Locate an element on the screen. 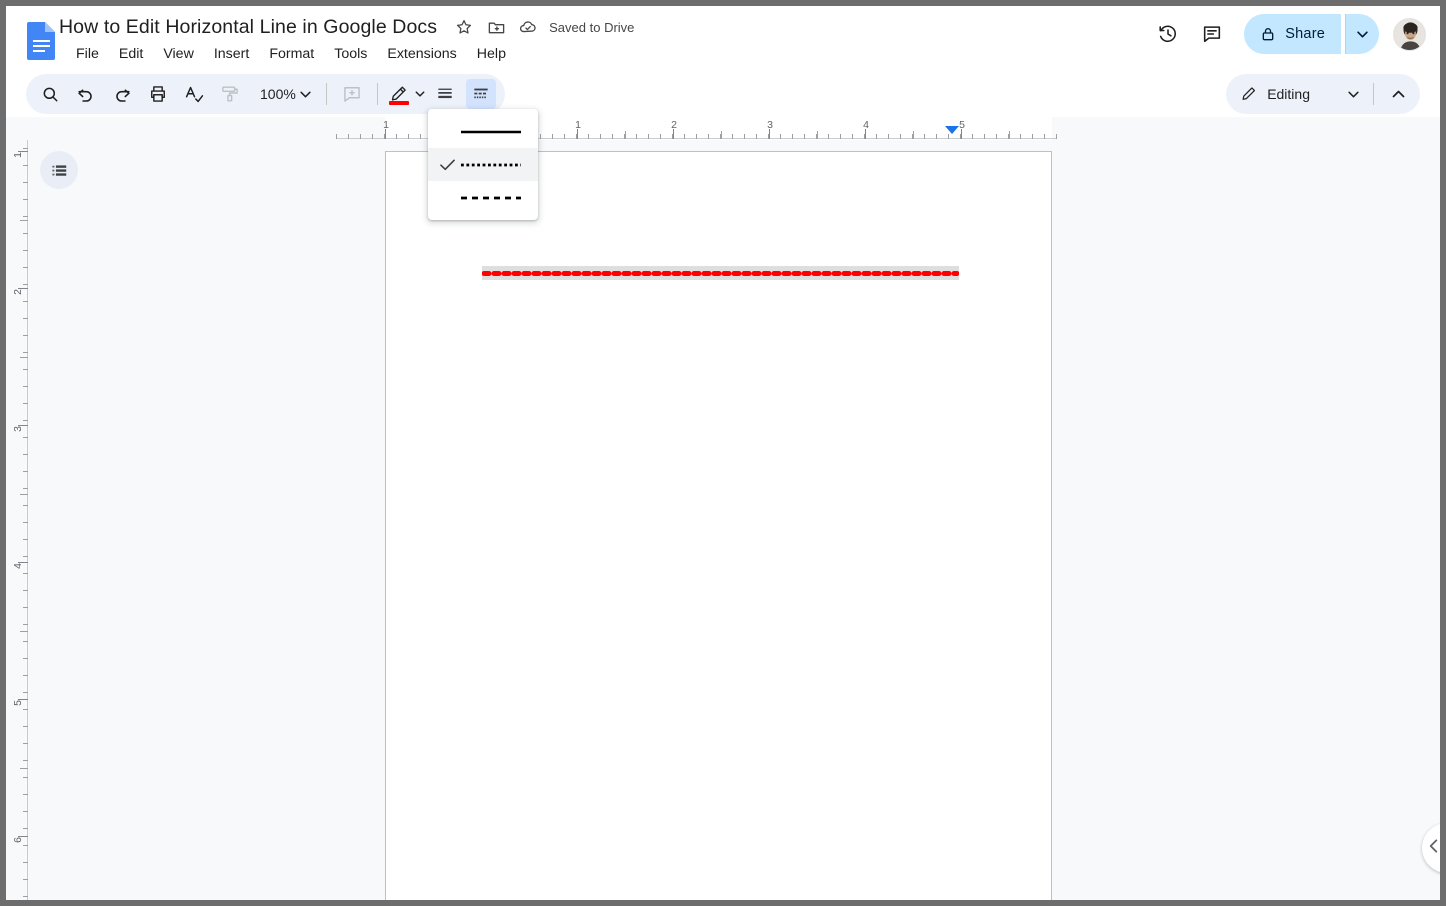  border-dash-option-dashed is located at coordinates (483, 197).